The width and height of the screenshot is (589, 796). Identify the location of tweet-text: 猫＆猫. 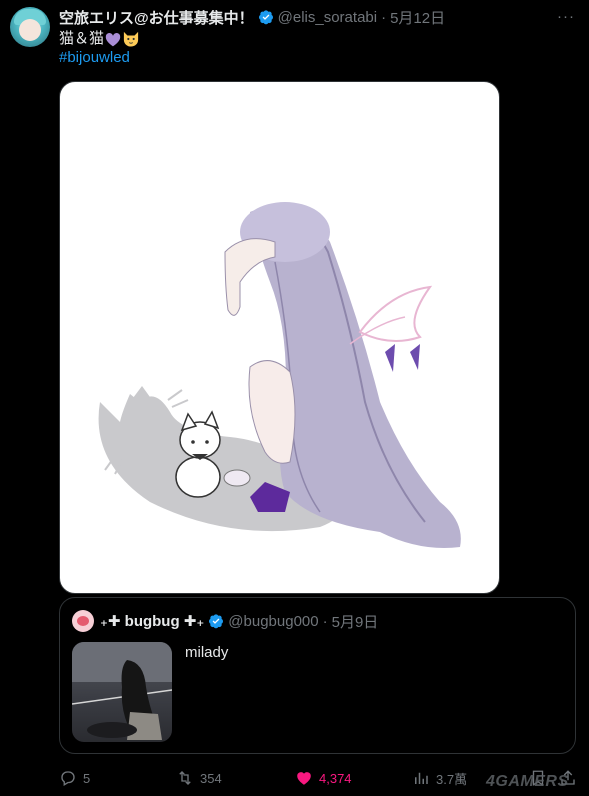
(99, 39).